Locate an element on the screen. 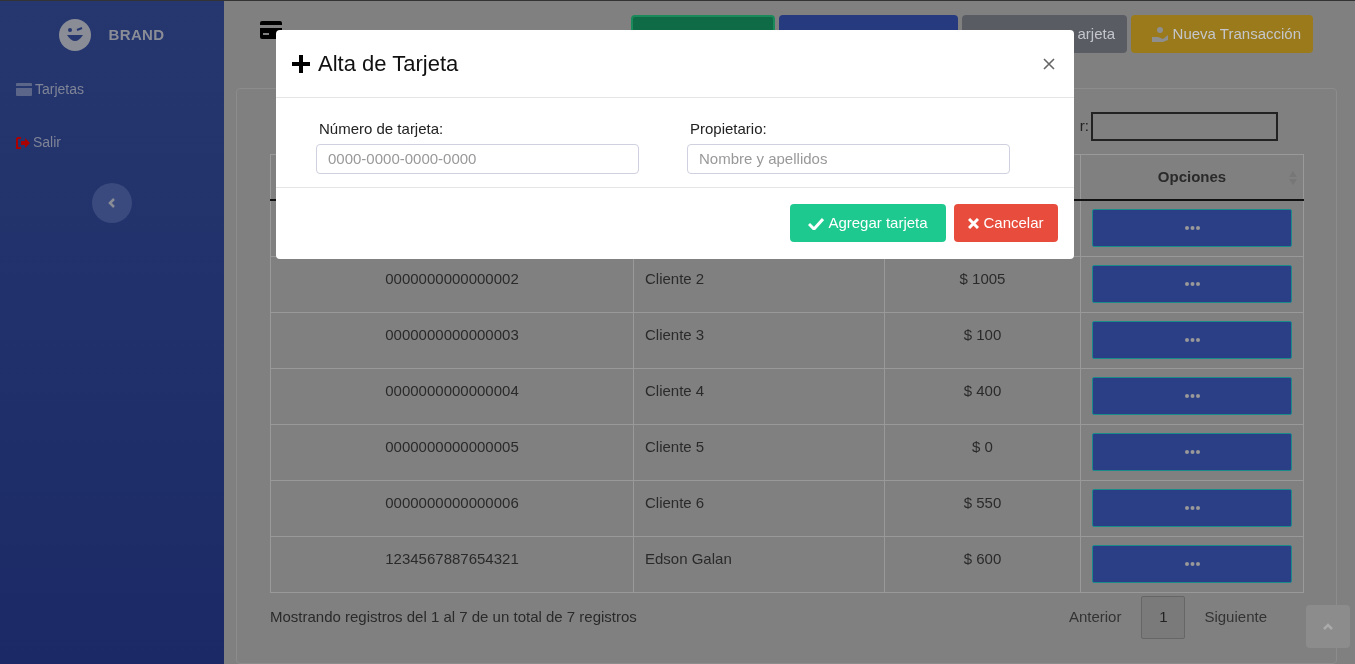  smiley-icon is located at coordinates (75, 35).